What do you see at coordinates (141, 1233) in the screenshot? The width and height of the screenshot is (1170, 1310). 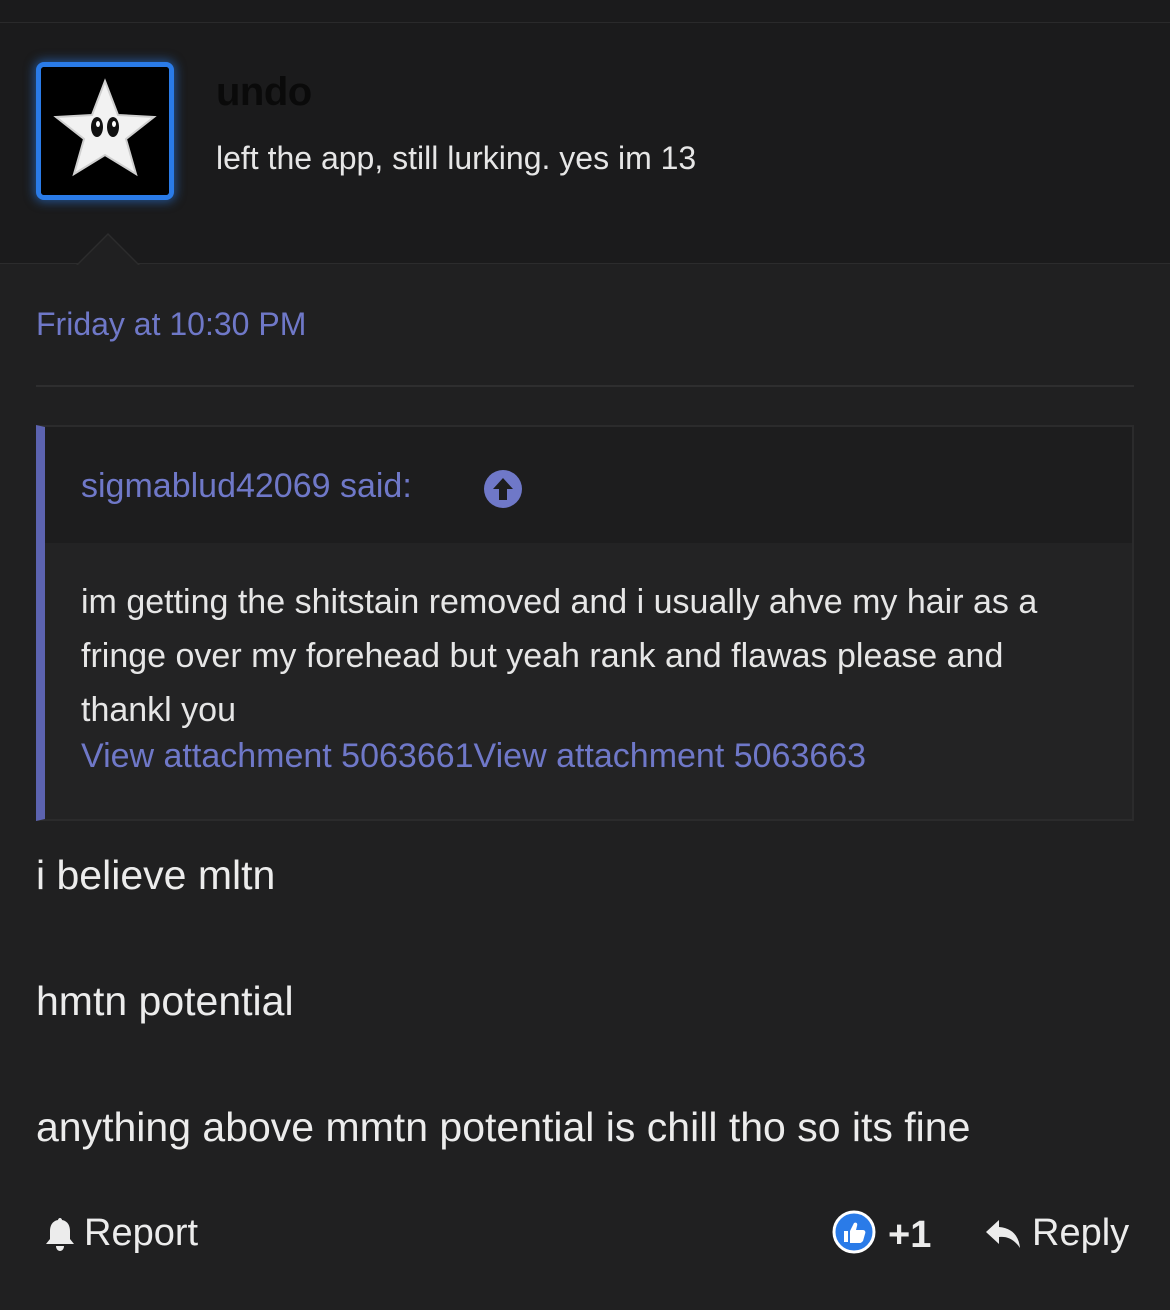 I see `report-label: Report` at bounding box center [141, 1233].